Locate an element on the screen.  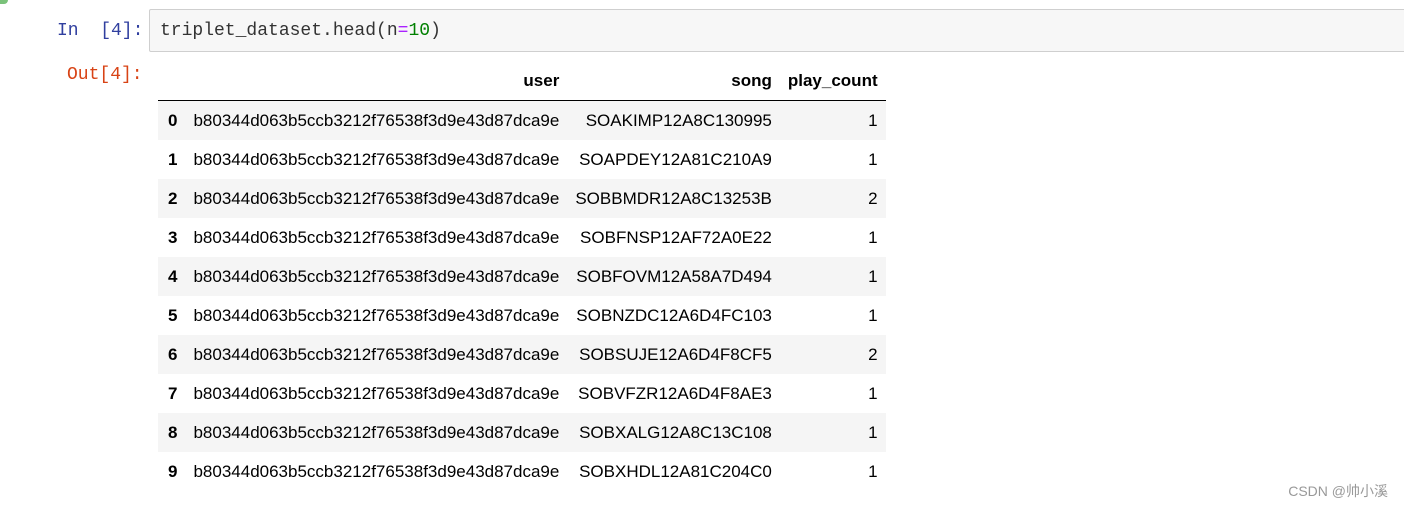
code-input-area: triplet_dataset.head(n=10) is located at coordinates (776, 30).